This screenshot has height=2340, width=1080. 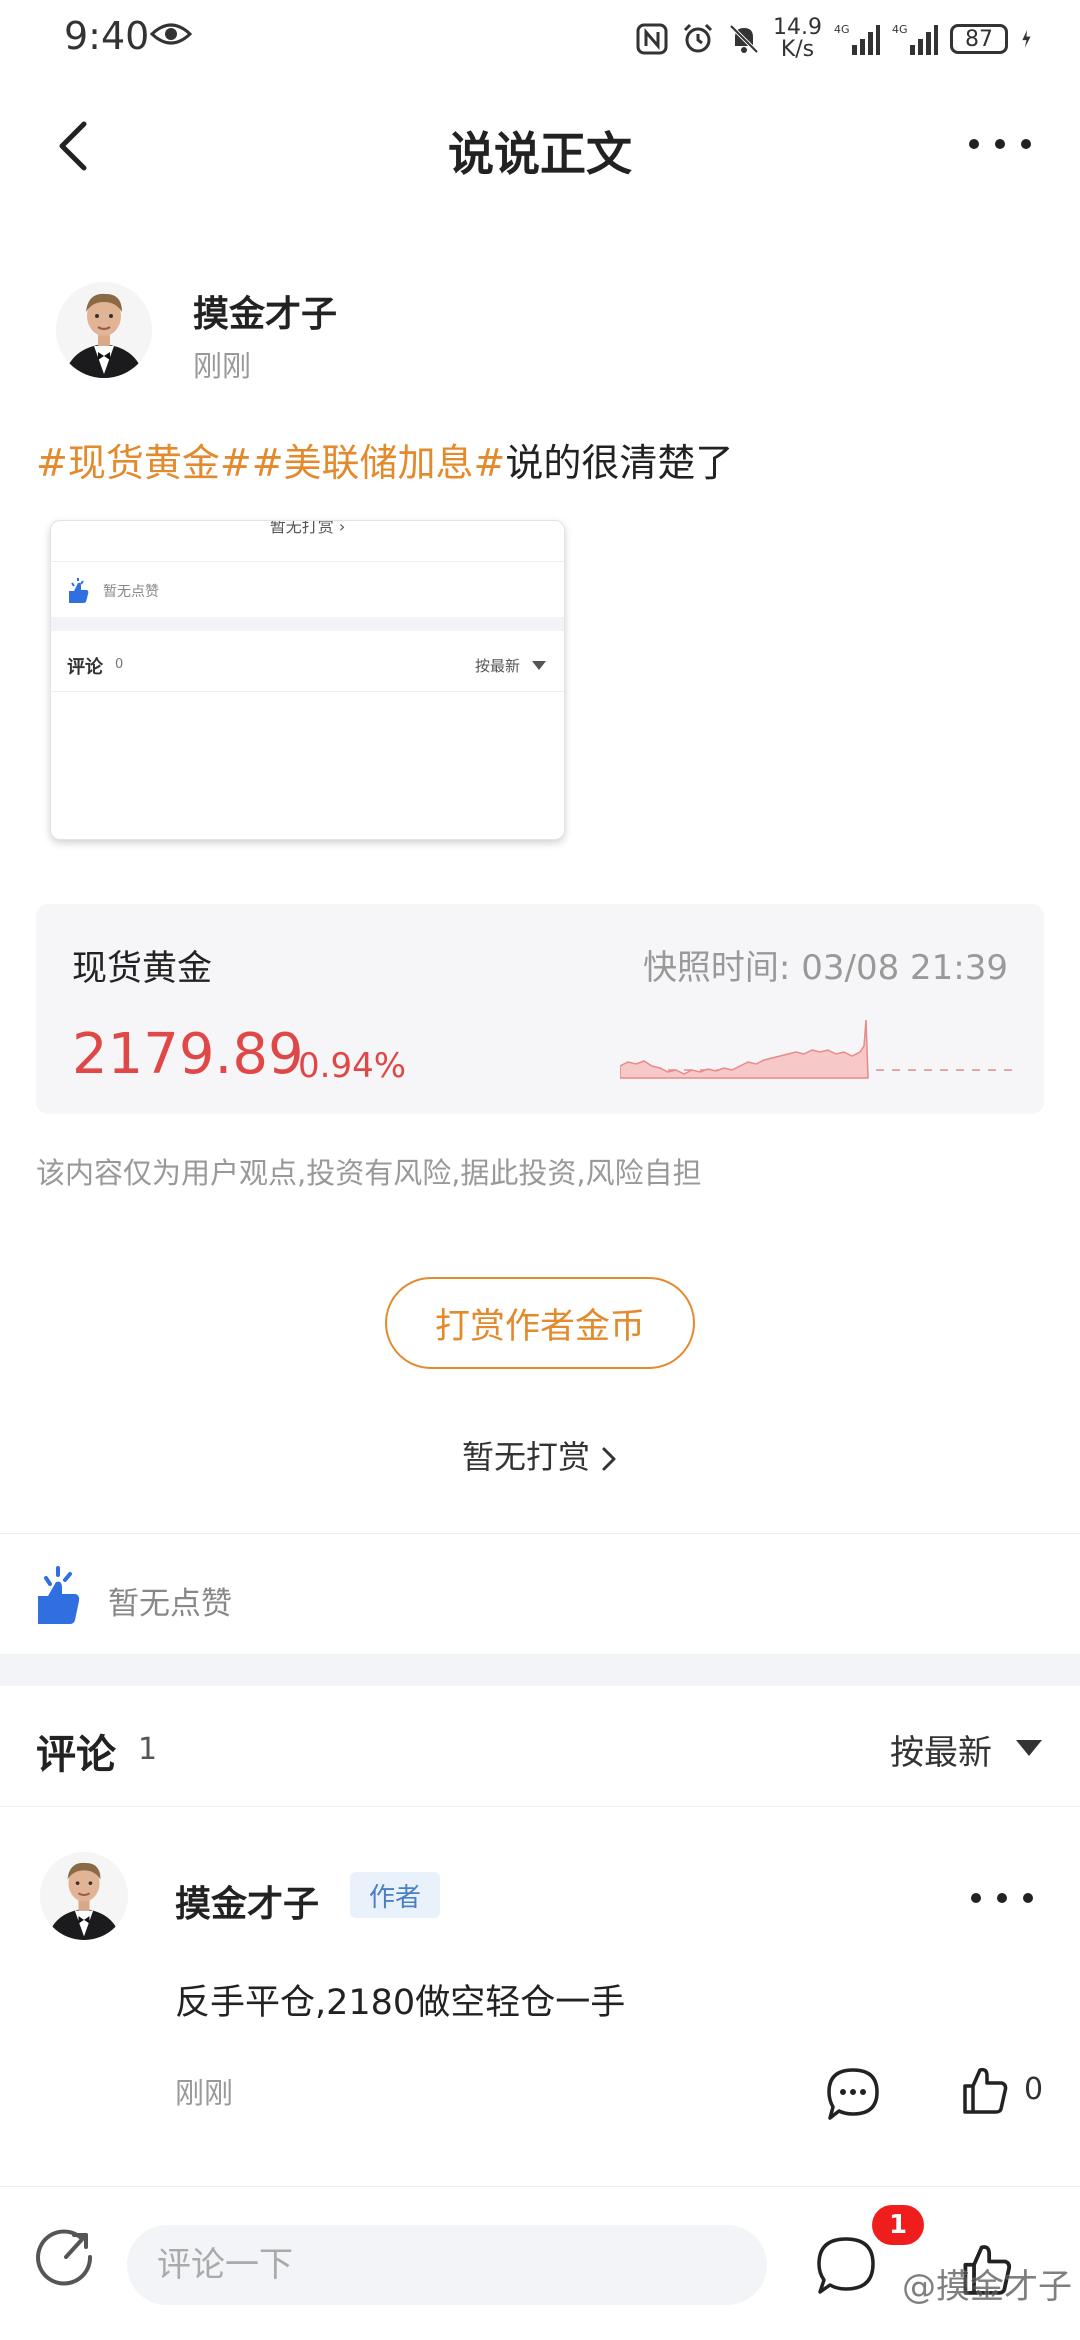 What do you see at coordinates (131, 592) in the screenshot?
I see `image-like-text: 暂无点赞` at bounding box center [131, 592].